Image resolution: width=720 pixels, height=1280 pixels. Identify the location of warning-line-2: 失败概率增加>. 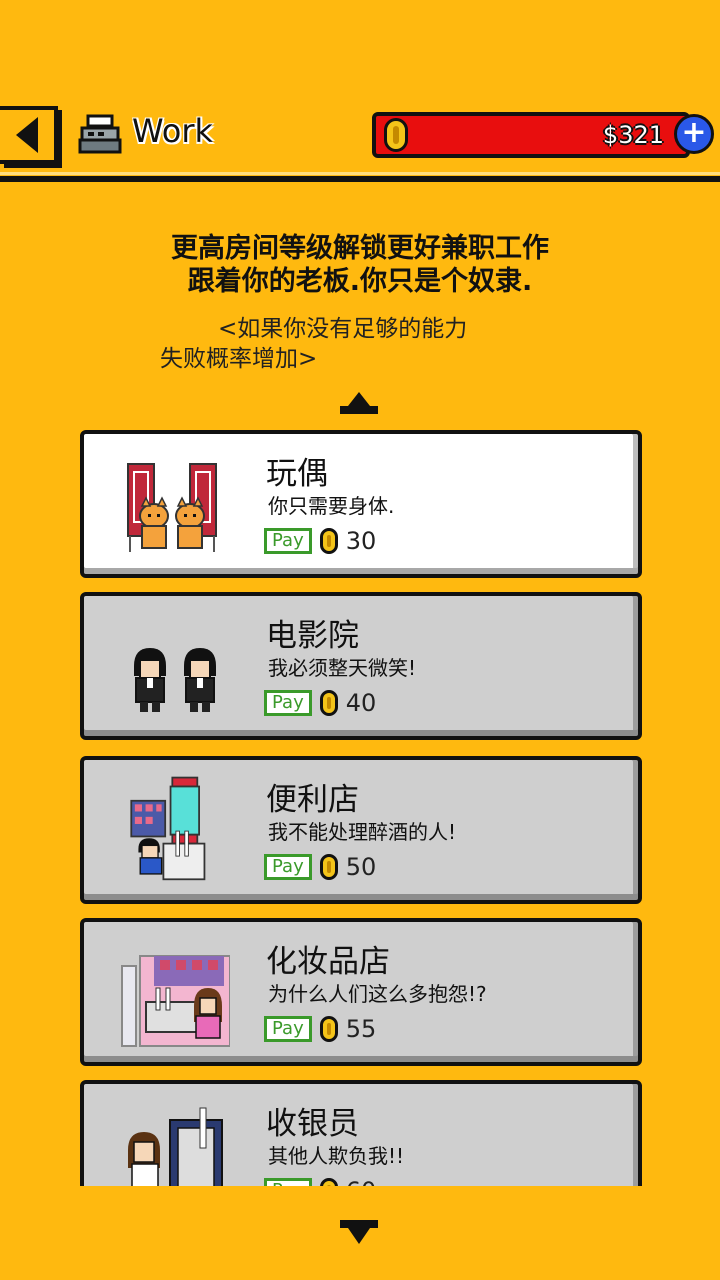
(239, 359).